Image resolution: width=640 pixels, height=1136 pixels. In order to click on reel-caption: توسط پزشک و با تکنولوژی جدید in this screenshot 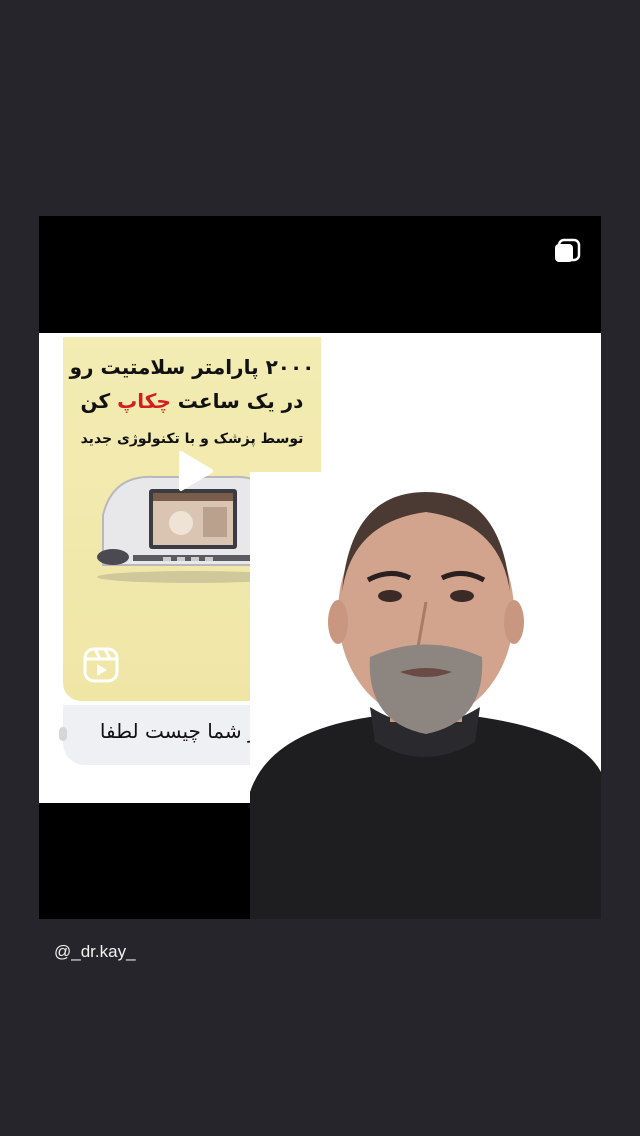, I will do `click(192, 439)`.